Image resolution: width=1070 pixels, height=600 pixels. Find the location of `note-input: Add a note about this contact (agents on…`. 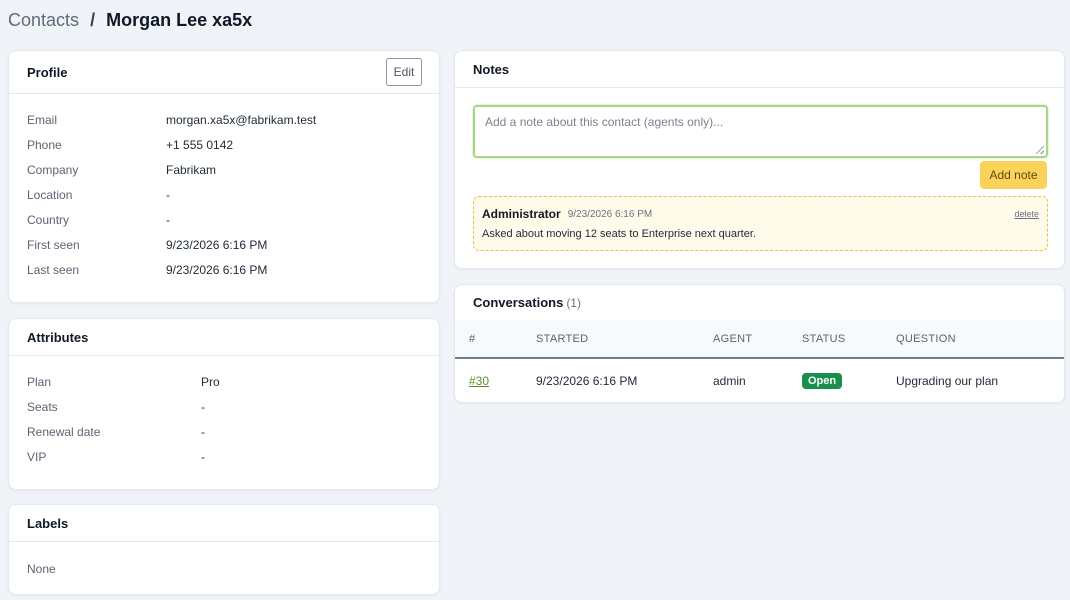

note-input: Add a note about this contact (agents on… is located at coordinates (760, 131).